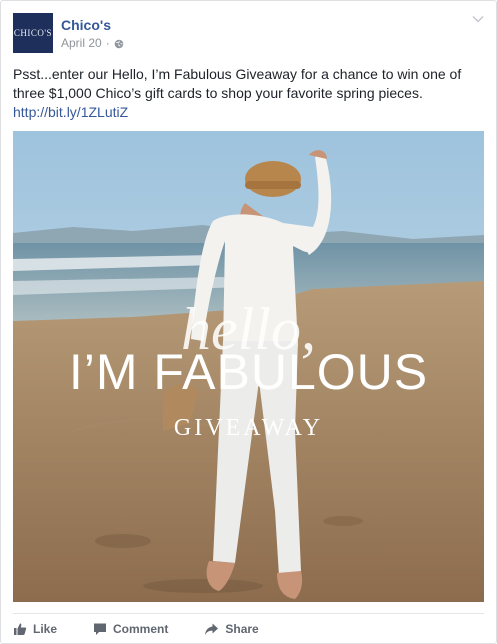 The height and width of the screenshot is (644, 497). I want to click on post-link: http://bit.ly/1ZLutiZ, so click(248, 112).